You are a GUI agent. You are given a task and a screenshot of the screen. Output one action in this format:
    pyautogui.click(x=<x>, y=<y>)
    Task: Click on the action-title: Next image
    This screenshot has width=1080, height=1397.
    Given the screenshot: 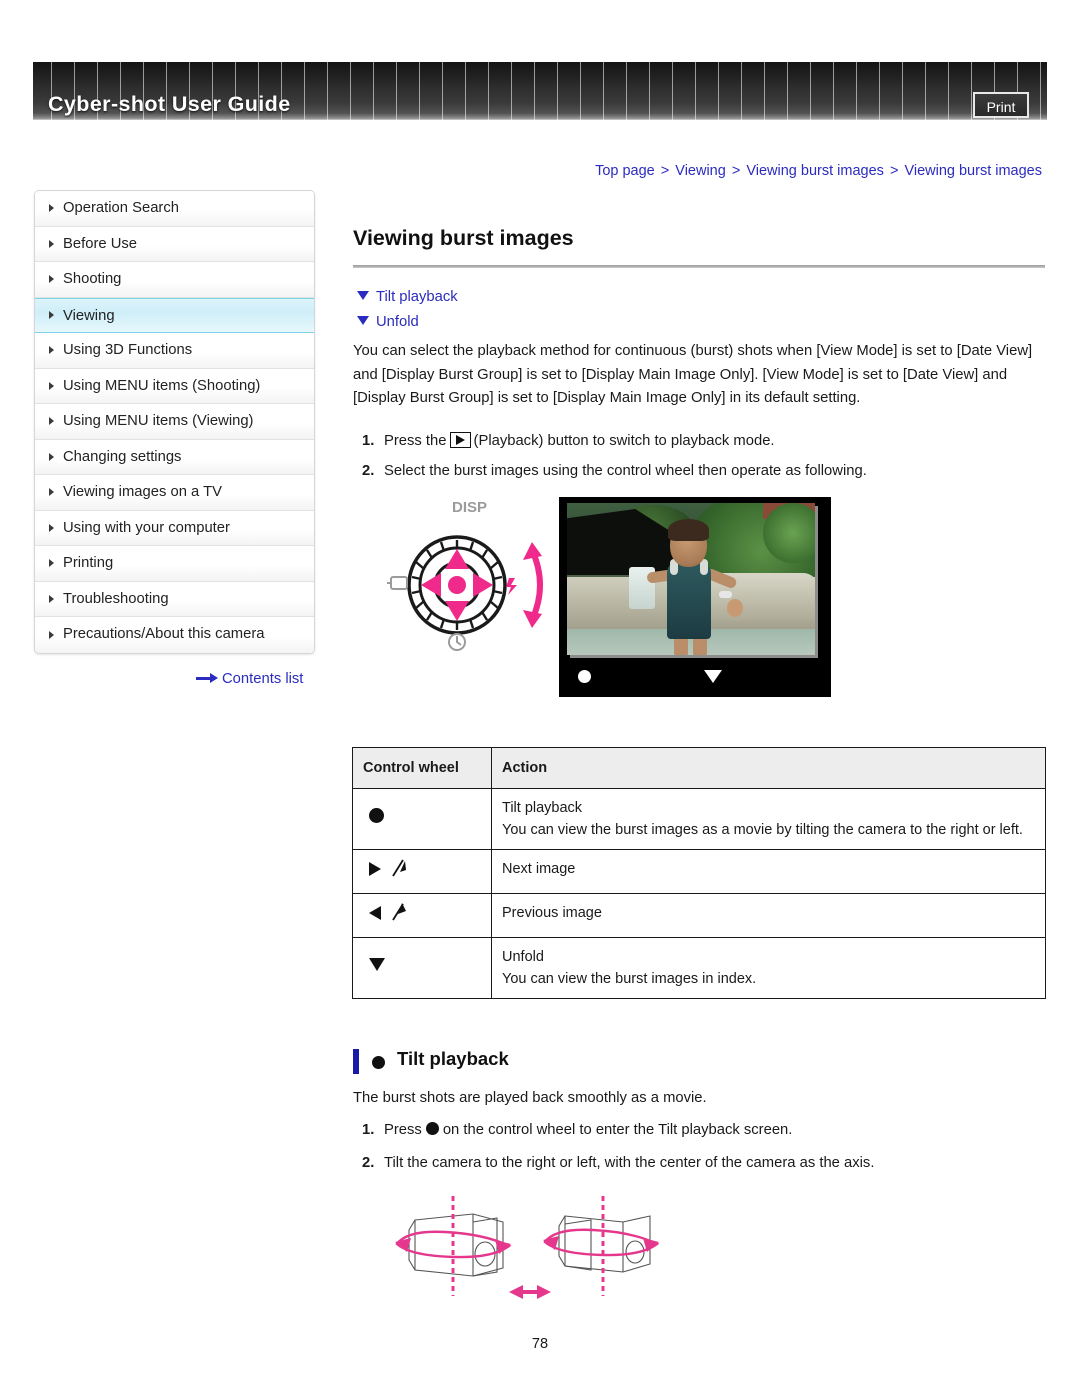 What is the action you would take?
    pyautogui.click(x=539, y=869)
    